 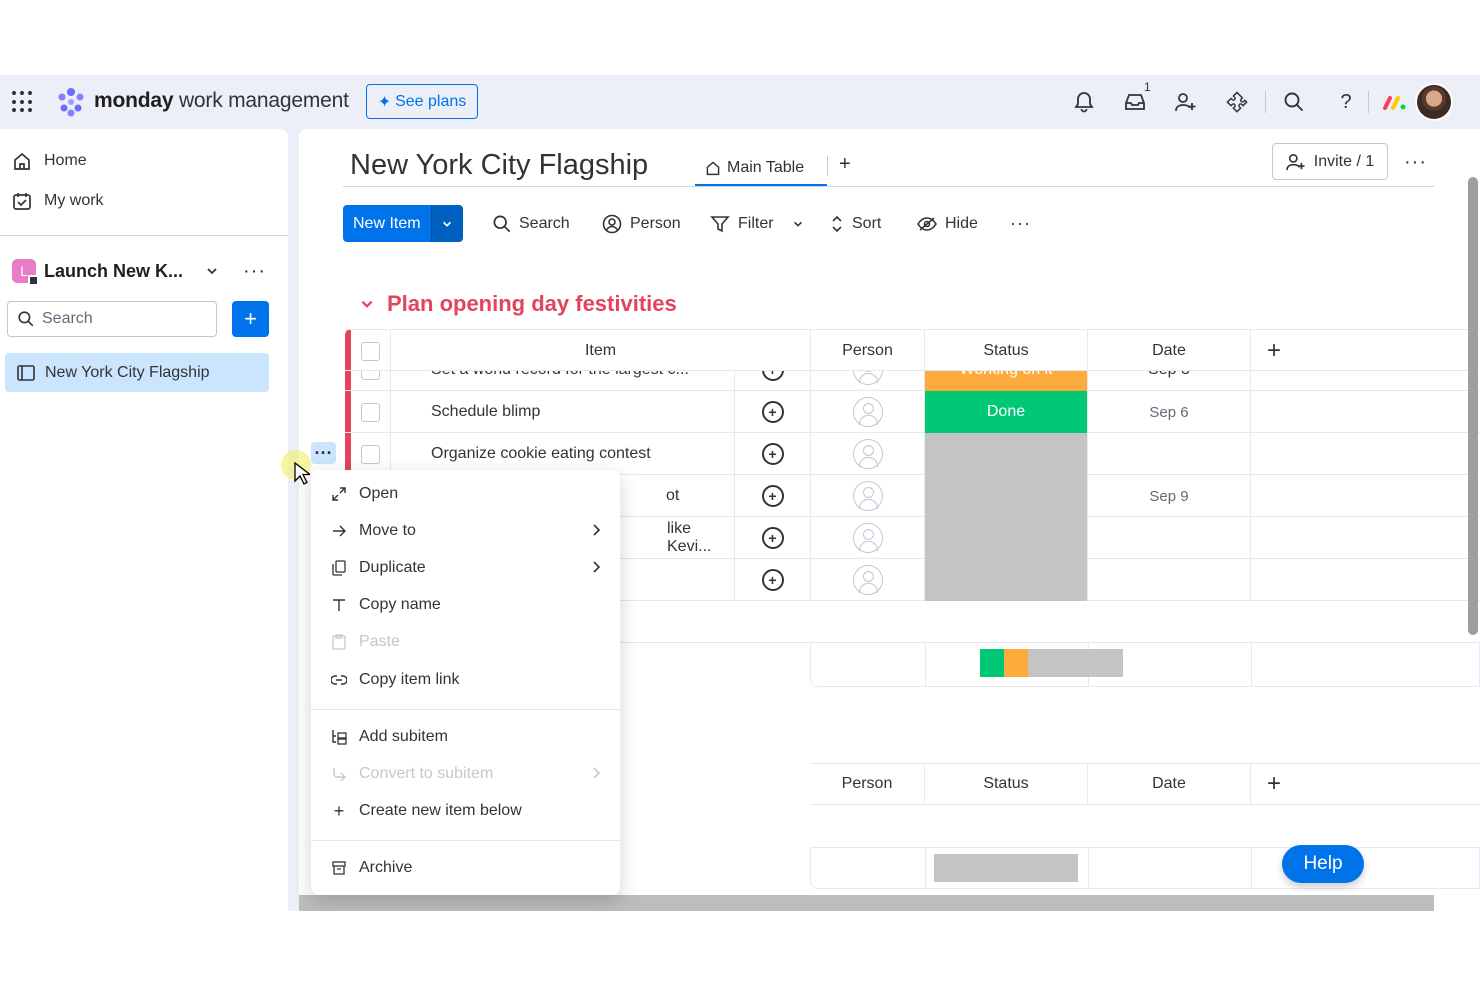 I want to click on toolbar-hide-button: Hide, so click(x=947, y=223).